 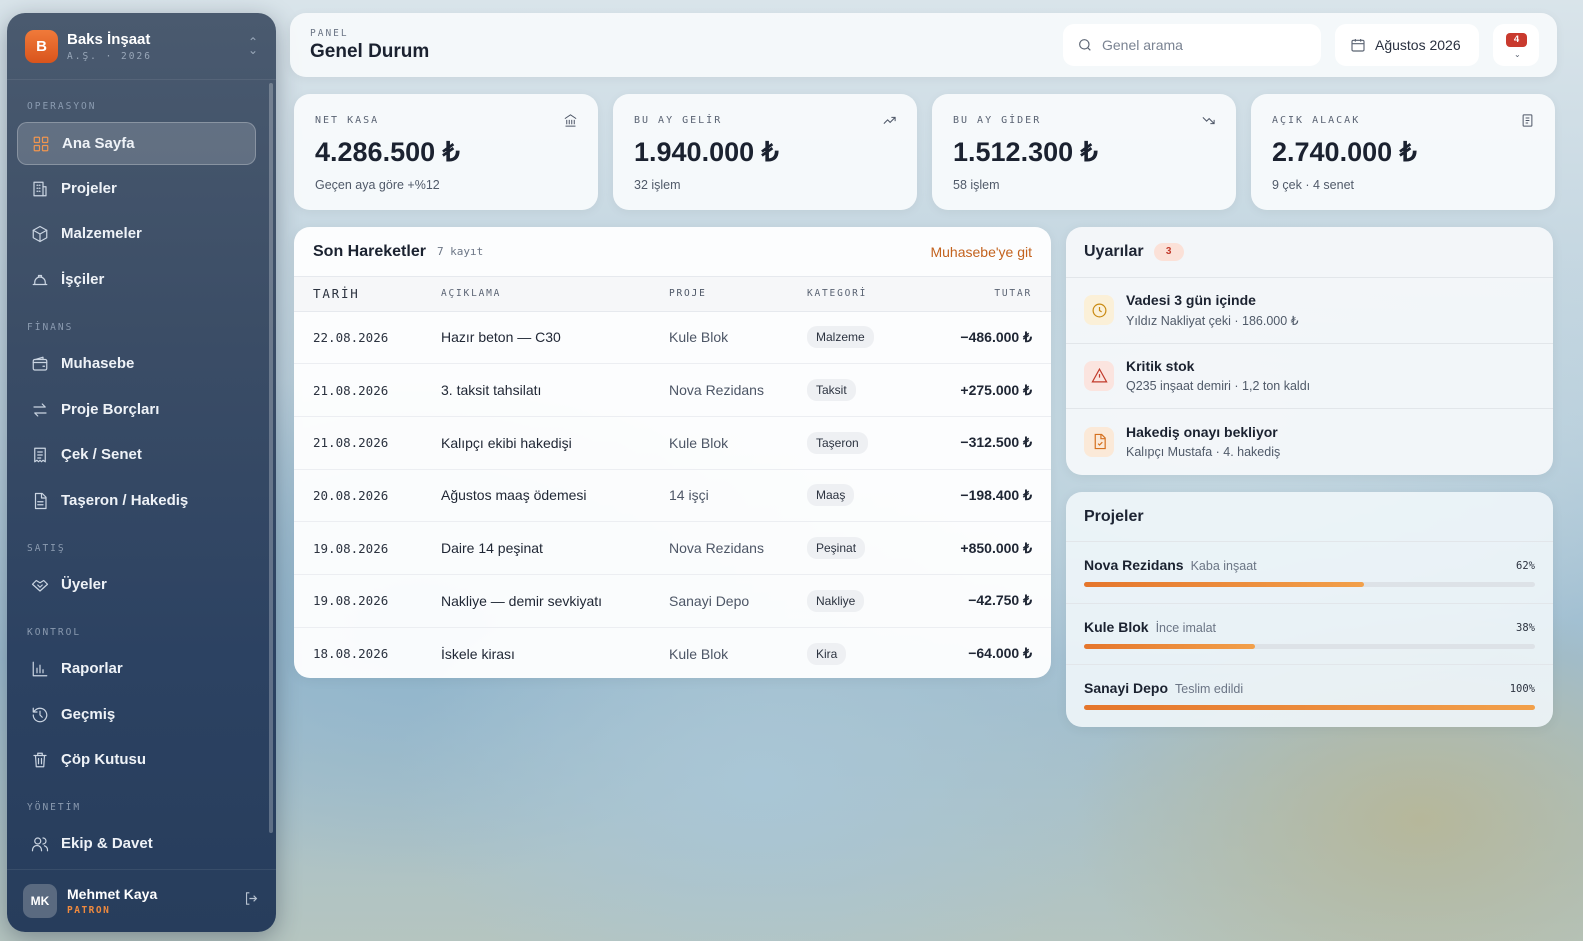 What do you see at coordinates (840, 337) in the screenshot?
I see `category-pill: Malzeme` at bounding box center [840, 337].